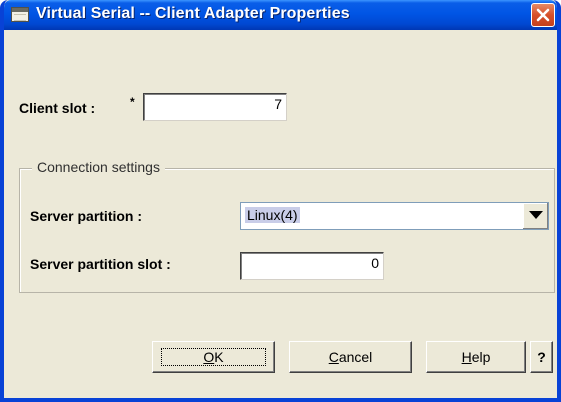 The image size is (561, 402). What do you see at coordinates (100, 264) in the screenshot?
I see `server-partition-slot-label: Server partition slot :` at bounding box center [100, 264].